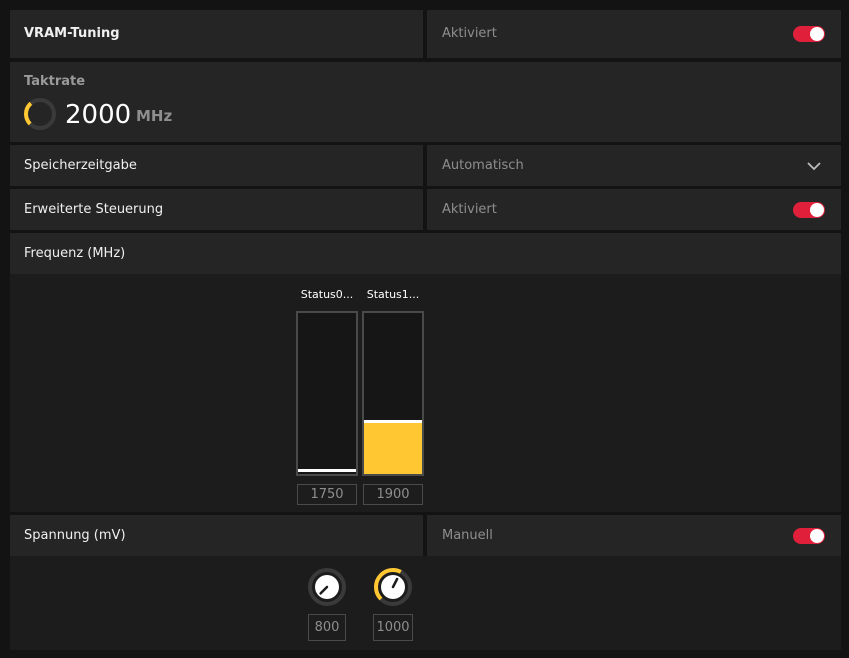 The width and height of the screenshot is (849, 658). I want to click on clock-unit: MHz, so click(154, 116).